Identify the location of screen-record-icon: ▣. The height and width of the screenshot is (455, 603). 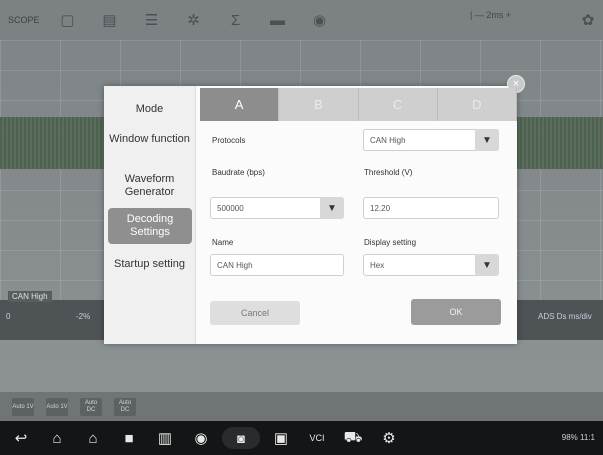
(281, 438).